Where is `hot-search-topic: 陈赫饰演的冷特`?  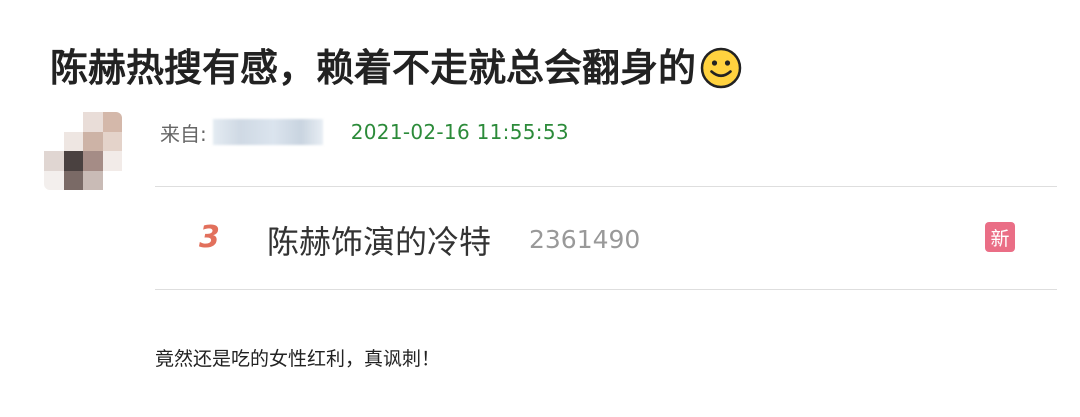
hot-search-topic: 陈赫饰演的冷特 is located at coordinates (379, 240).